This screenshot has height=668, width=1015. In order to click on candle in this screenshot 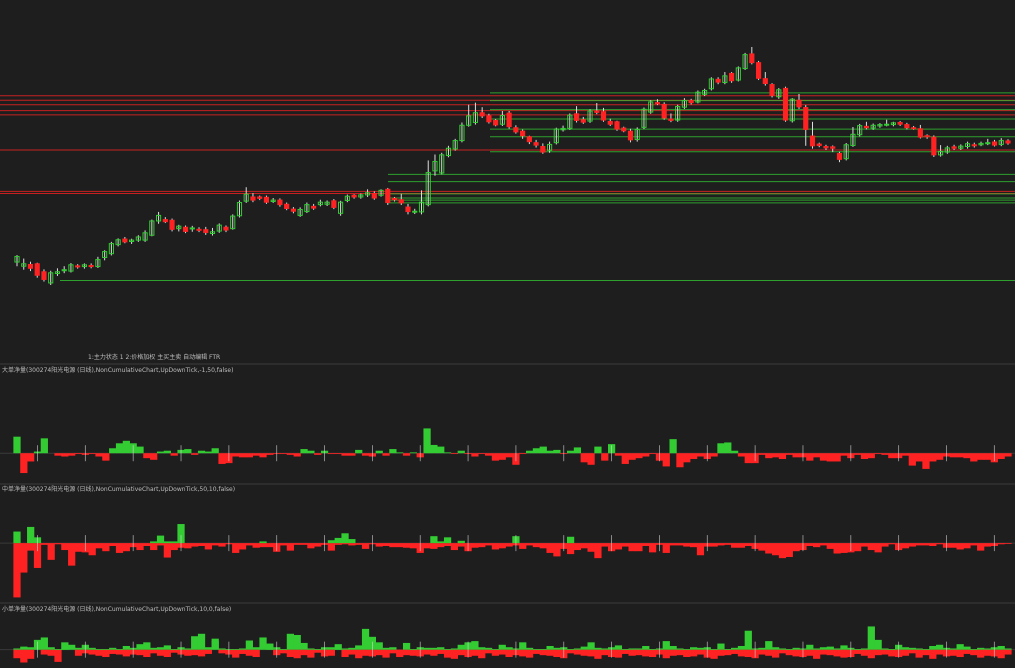, I will do `click(664, 111)`.